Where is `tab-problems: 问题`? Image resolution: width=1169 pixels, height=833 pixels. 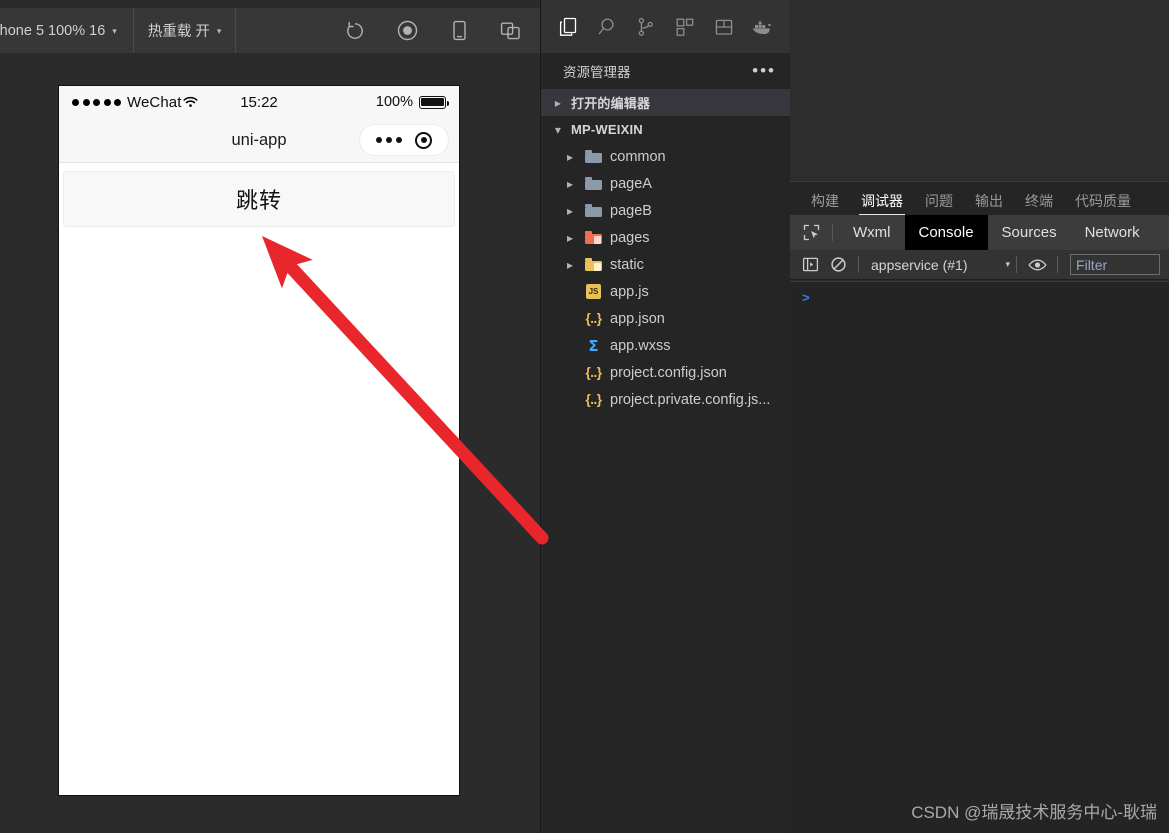 tab-problems: 问题 is located at coordinates (939, 204).